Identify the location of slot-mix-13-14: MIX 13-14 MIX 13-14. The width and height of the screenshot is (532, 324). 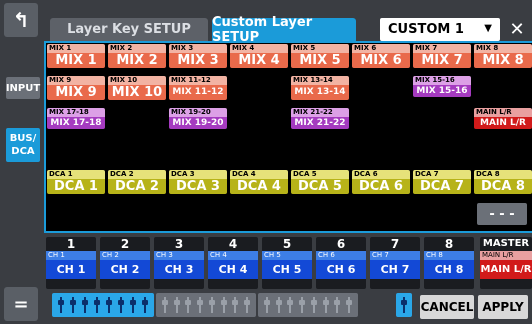
(320, 88).